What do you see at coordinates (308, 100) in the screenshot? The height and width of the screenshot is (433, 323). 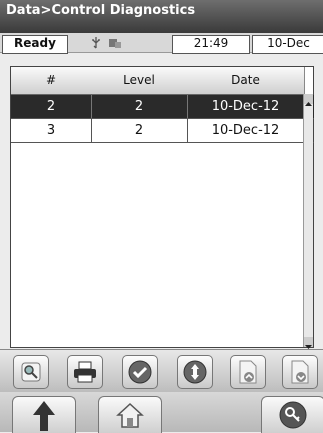 I see `scroll-up-arrow-icon` at bounding box center [308, 100].